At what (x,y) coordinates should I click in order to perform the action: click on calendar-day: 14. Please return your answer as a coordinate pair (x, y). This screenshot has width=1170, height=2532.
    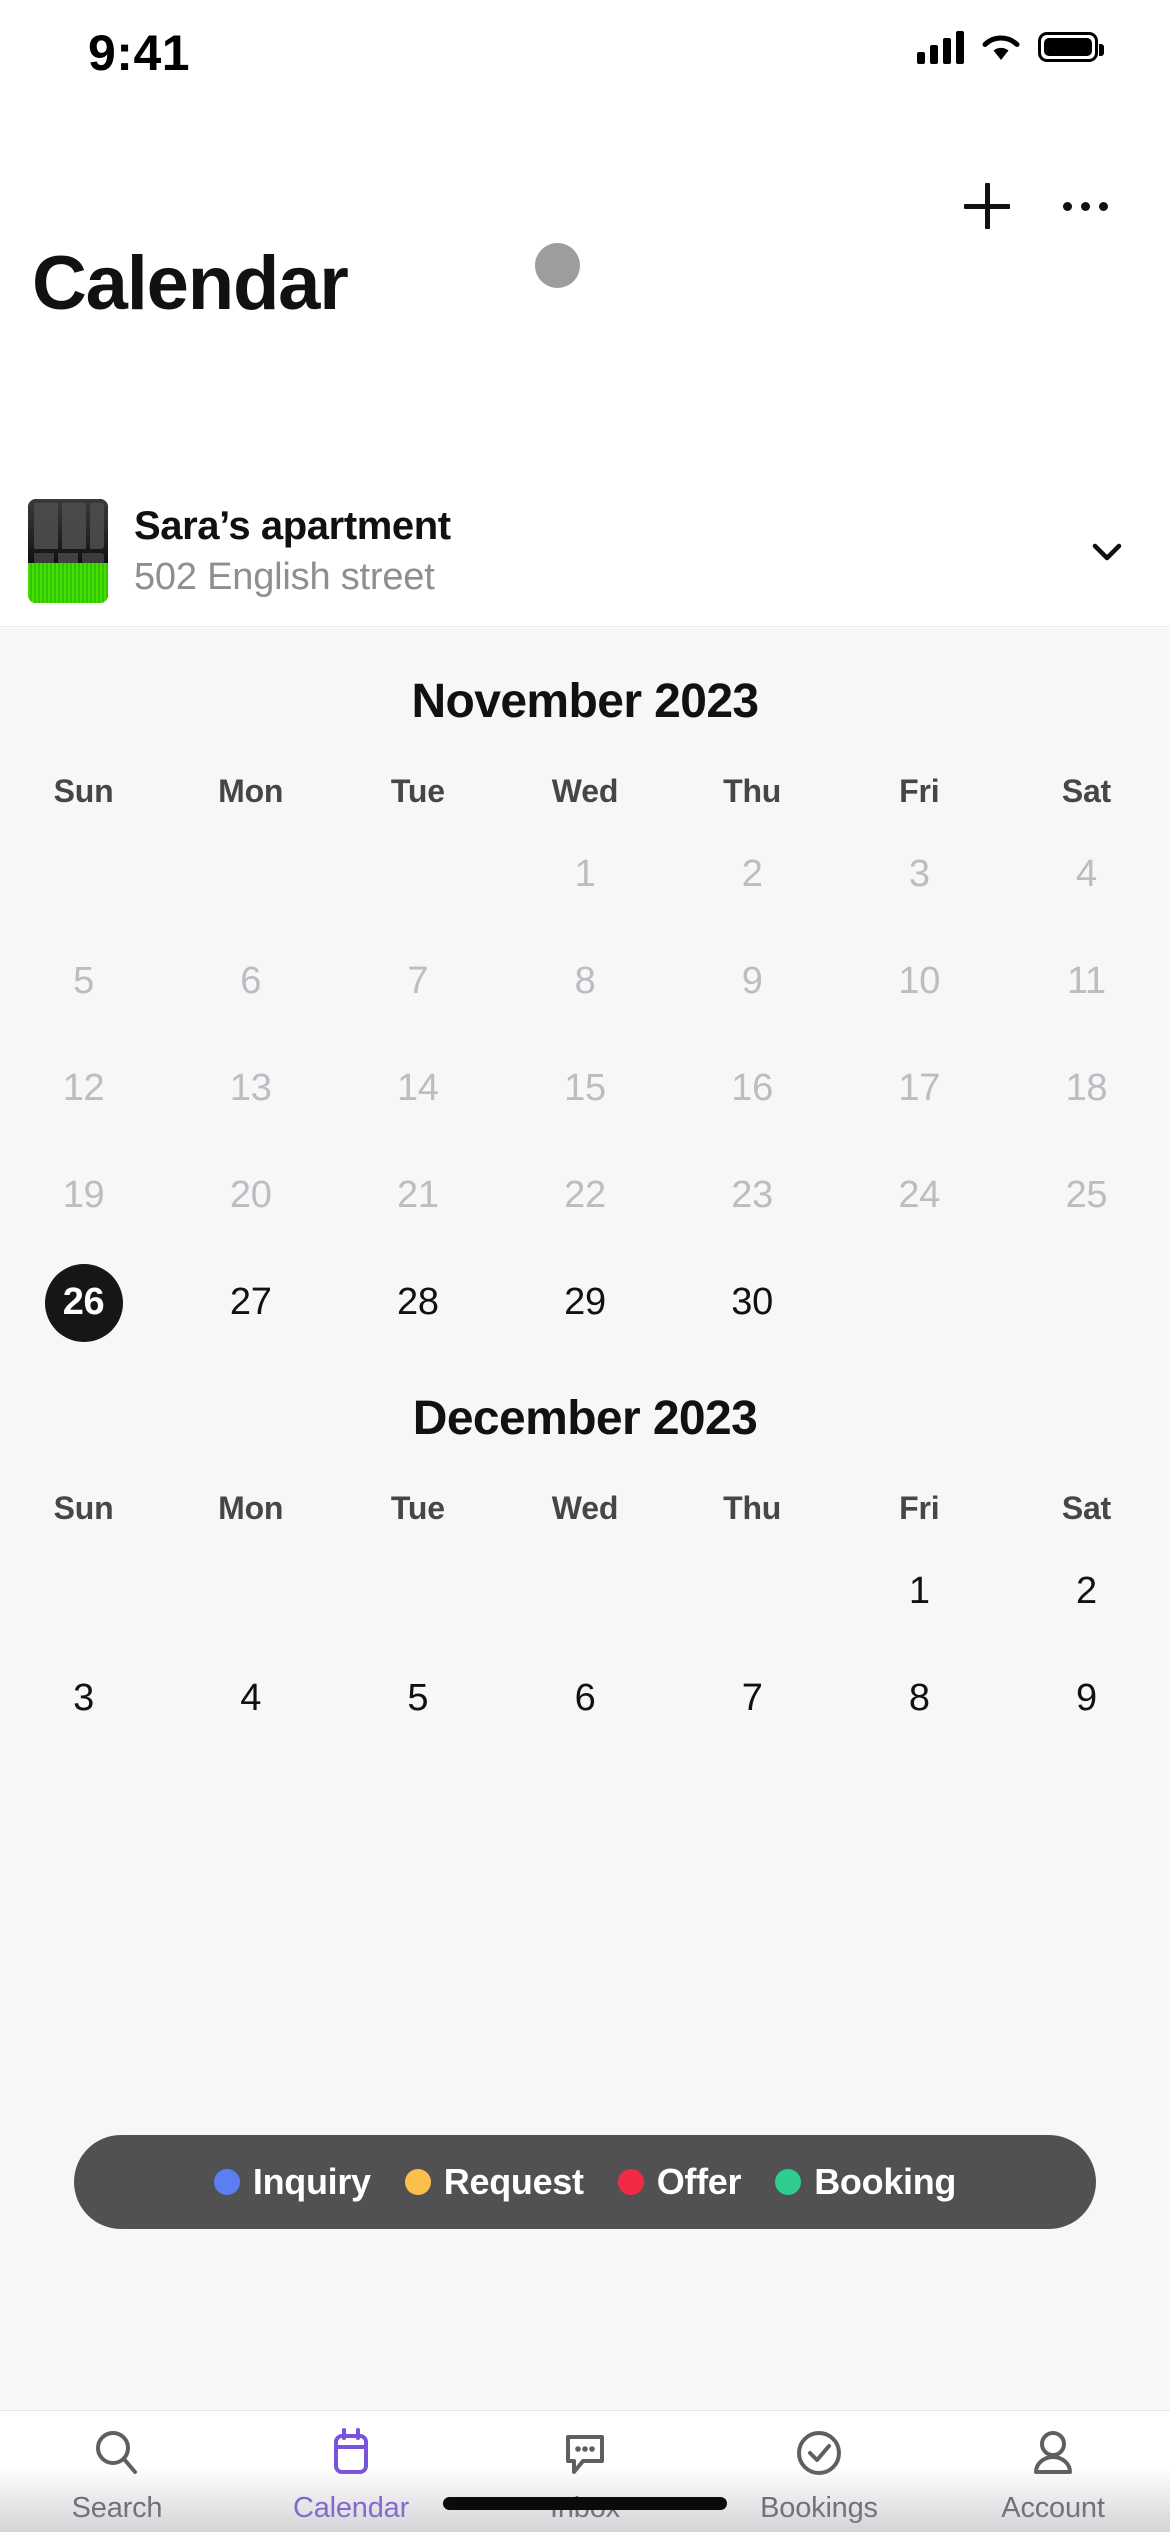
    Looking at the image, I should click on (417, 1088).